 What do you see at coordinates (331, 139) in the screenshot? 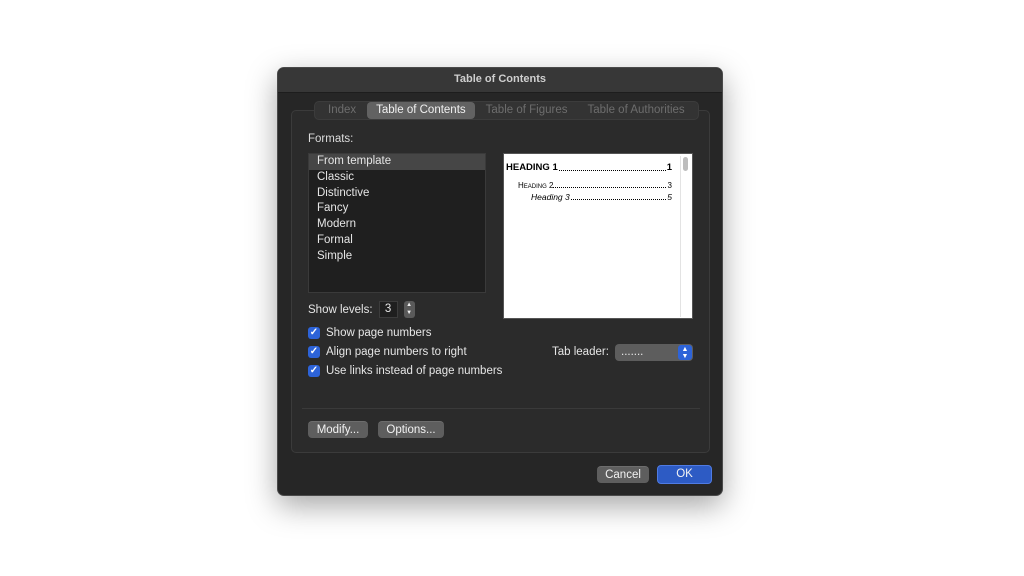
I see `formats-label: Formats:` at bounding box center [331, 139].